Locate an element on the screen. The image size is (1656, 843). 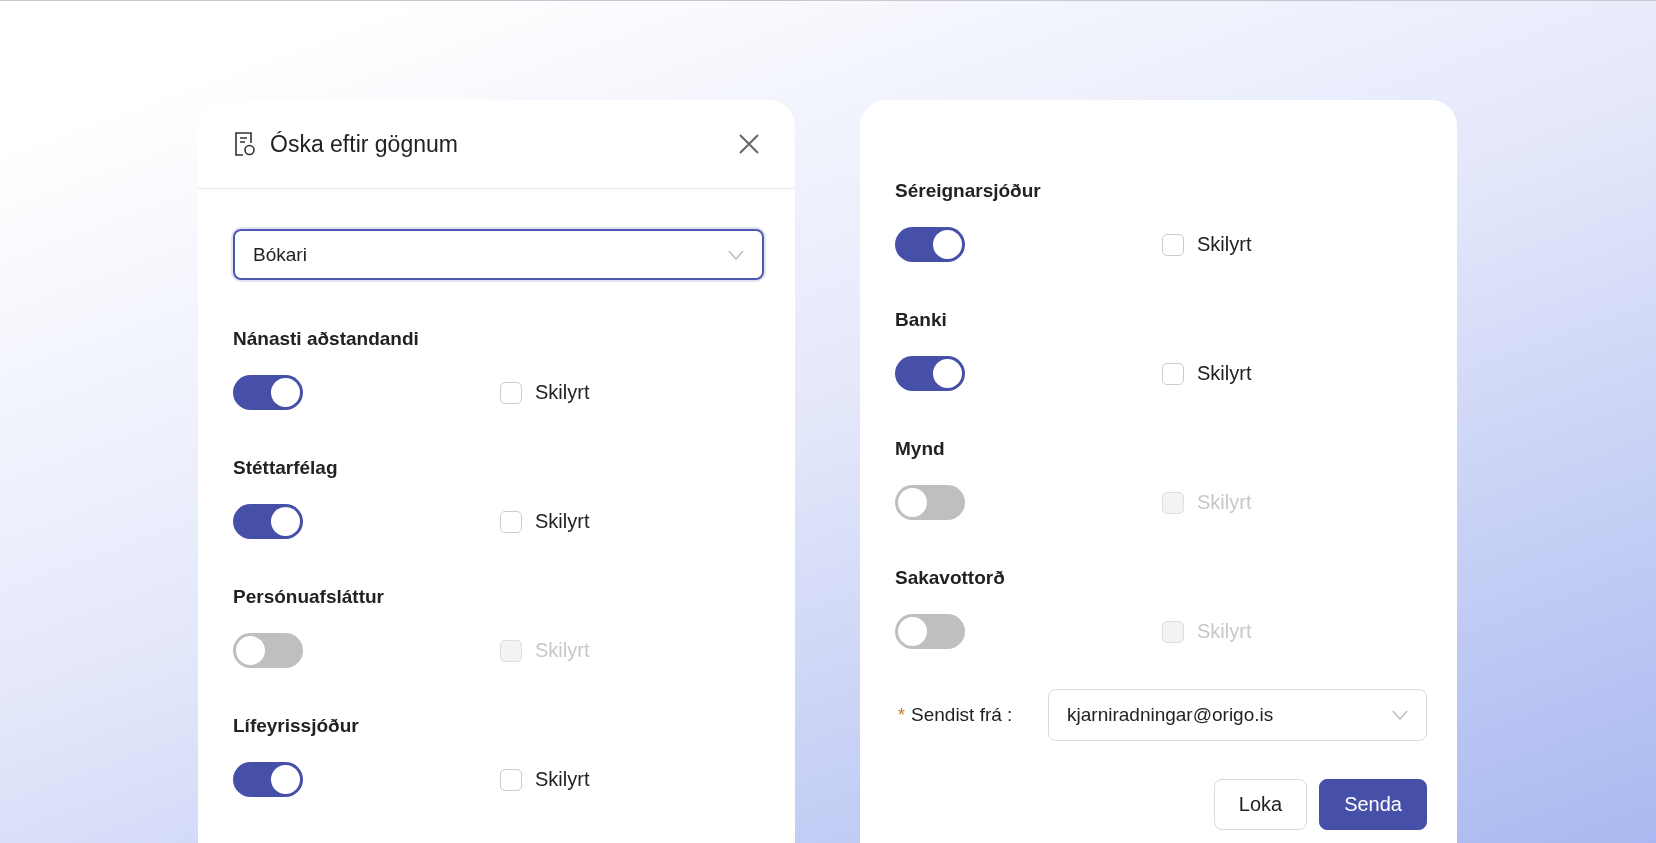
section-label: Sakavottorð is located at coordinates (950, 578).